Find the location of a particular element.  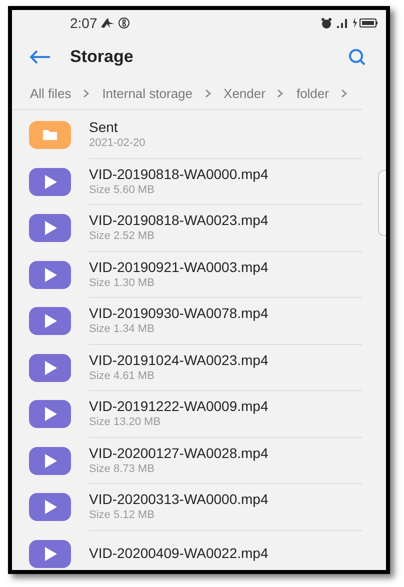

file-name: VID-20190930-WA0078.mp4 is located at coordinates (179, 313).